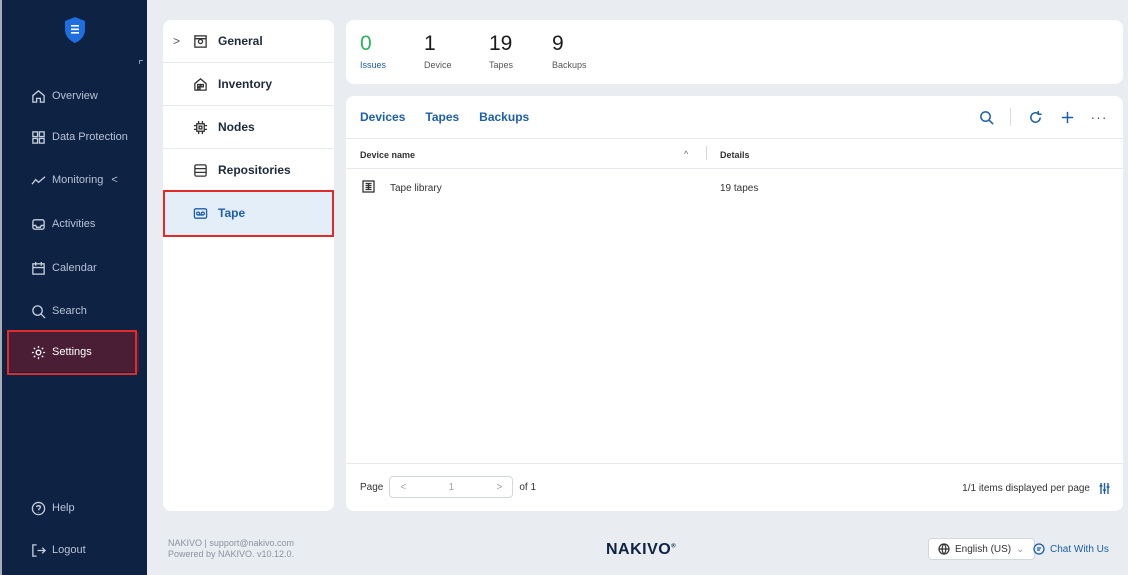 This screenshot has height=575, width=1128. Describe the element at coordinates (706, 153) in the screenshot. I see `column-divider` at that location.